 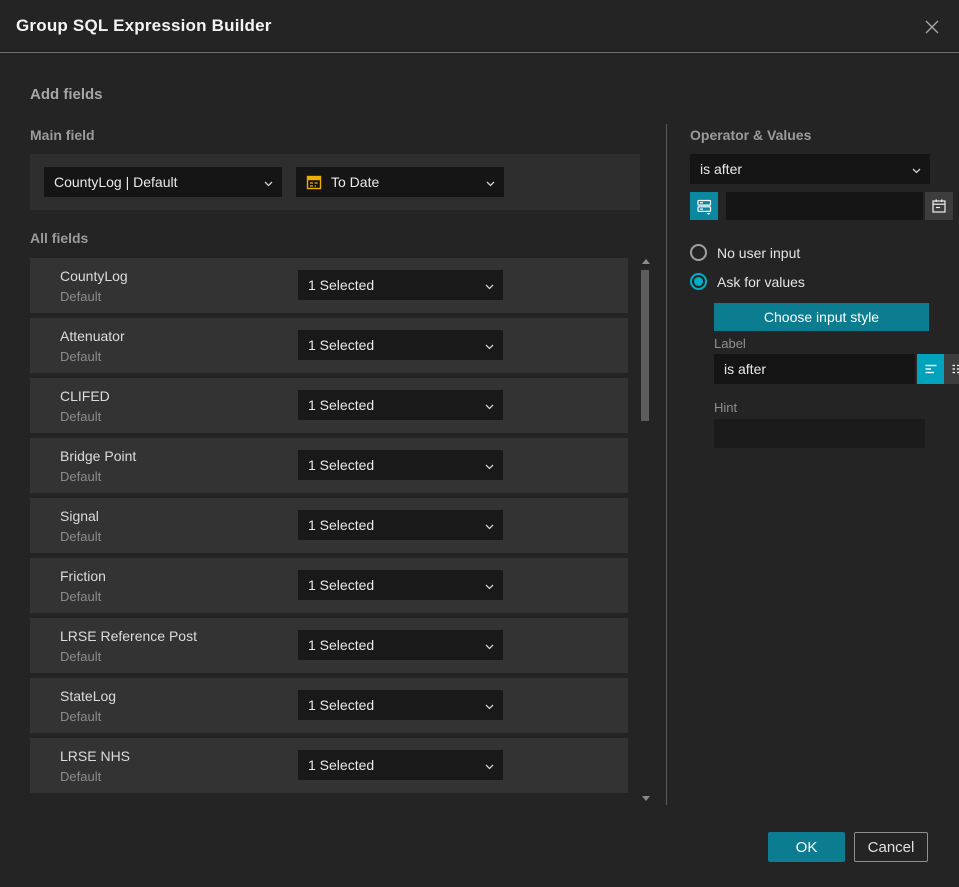 I want to click on field-name: CLIFED, so click(x=85, y=396).